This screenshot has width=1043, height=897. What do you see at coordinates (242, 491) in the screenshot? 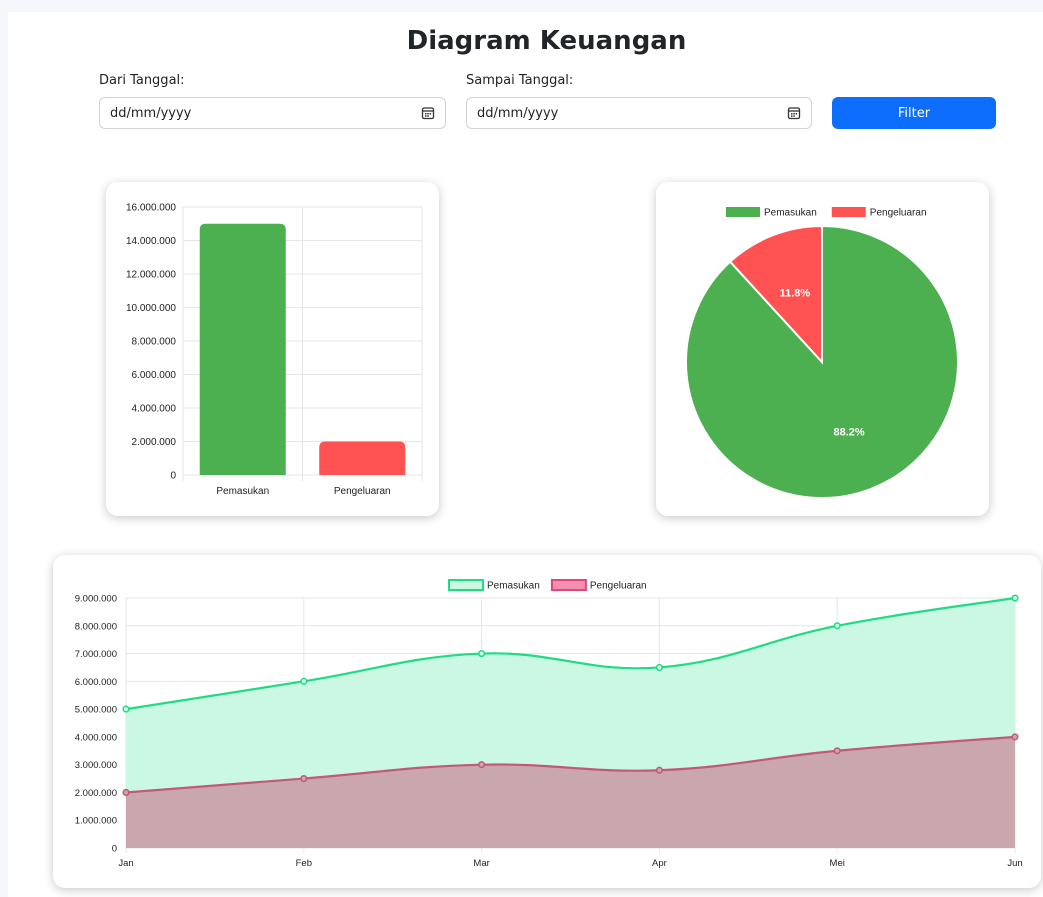
I see `x-tick-label: Pemasukan` at bounding box center [242, 491].